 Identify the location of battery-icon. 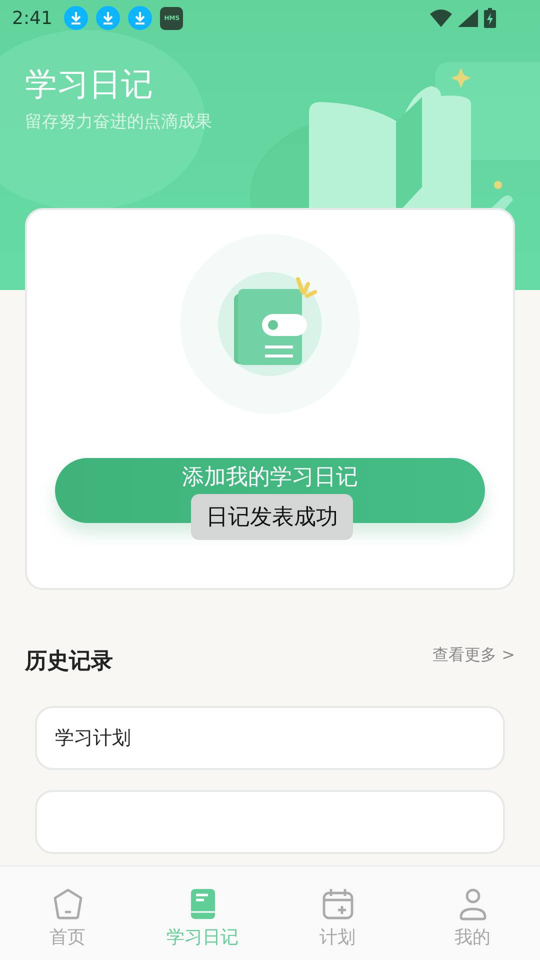
(490, 18).